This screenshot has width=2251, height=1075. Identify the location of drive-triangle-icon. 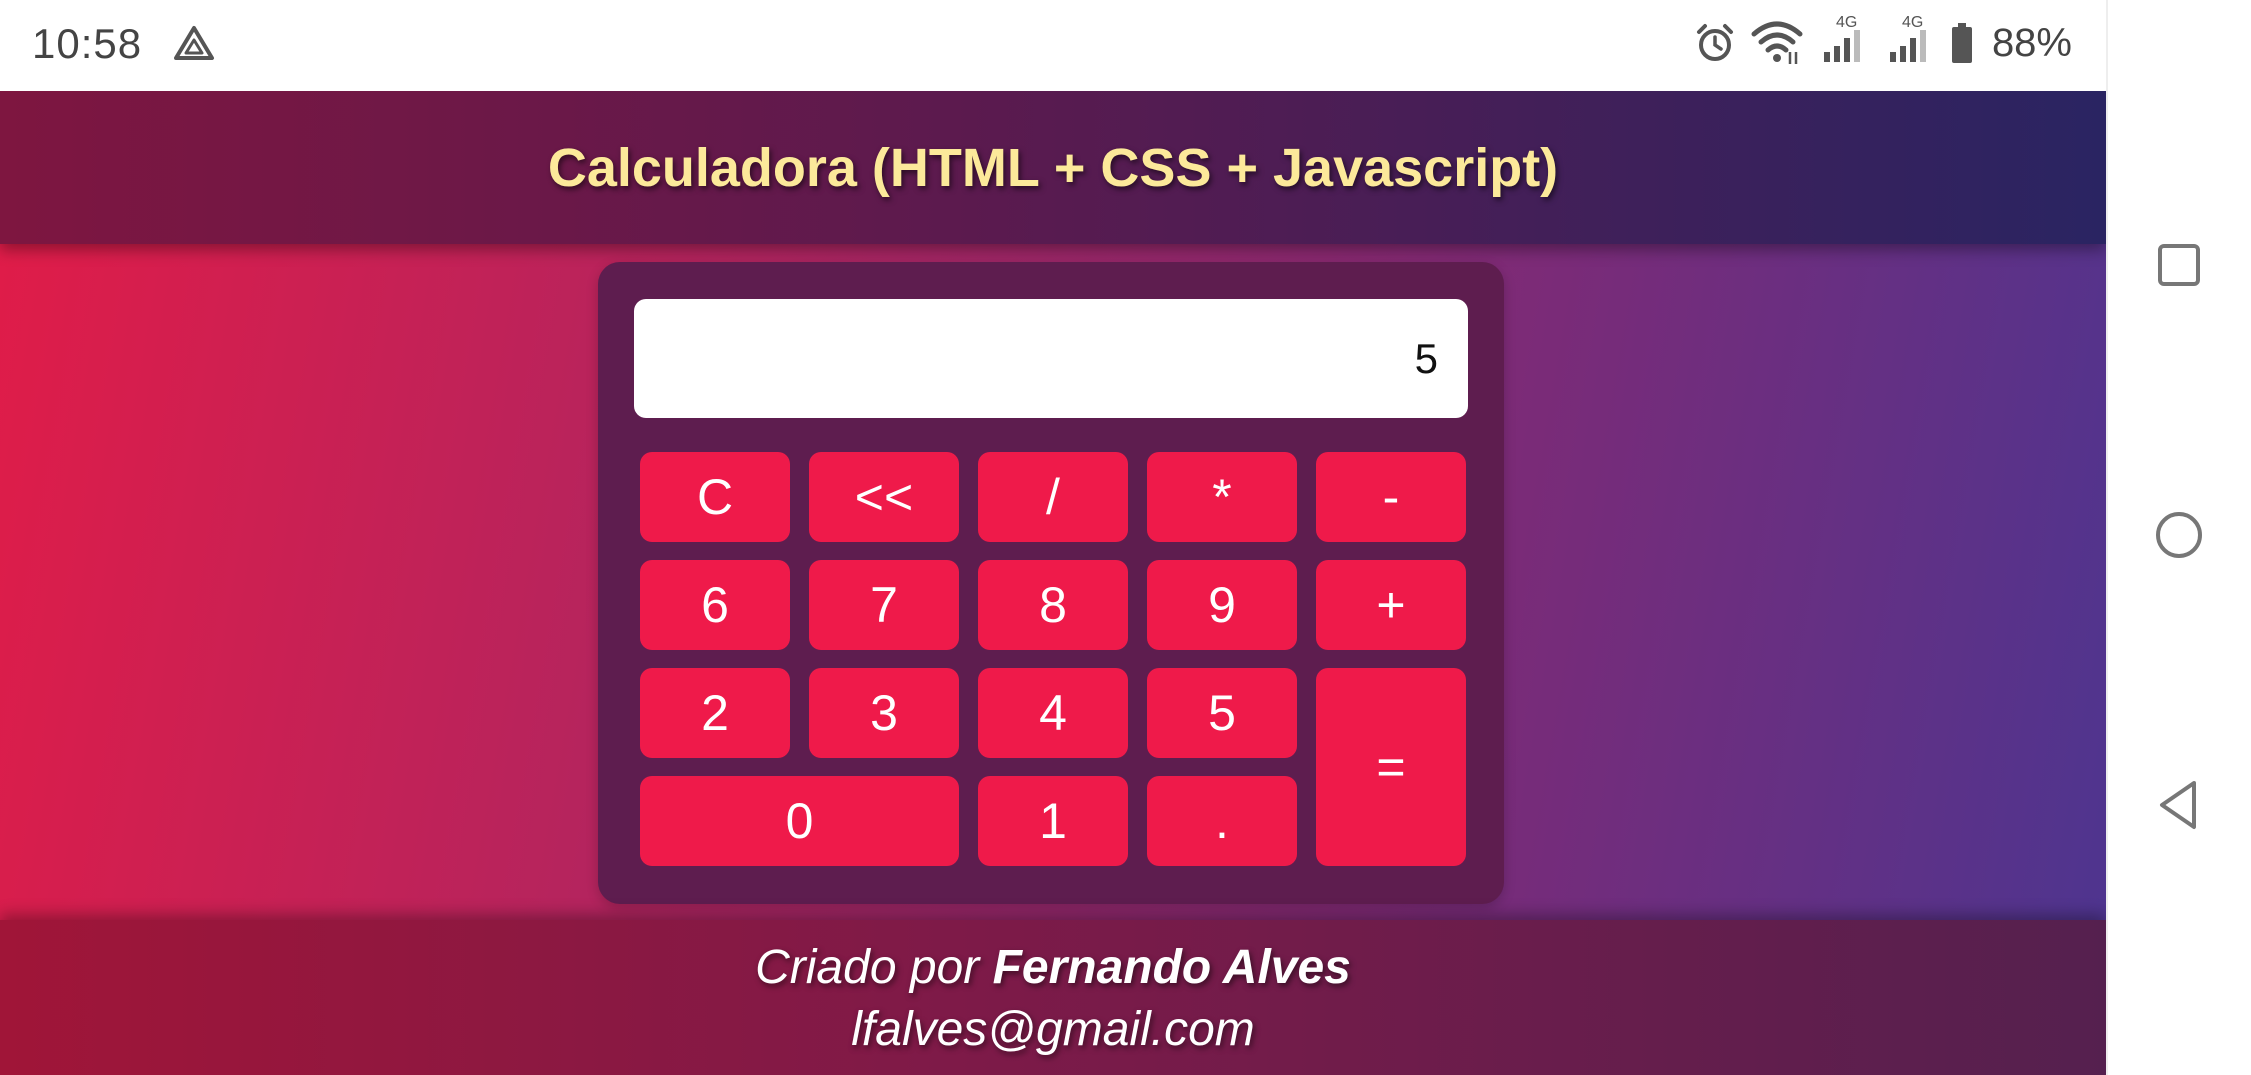
(194, 43).